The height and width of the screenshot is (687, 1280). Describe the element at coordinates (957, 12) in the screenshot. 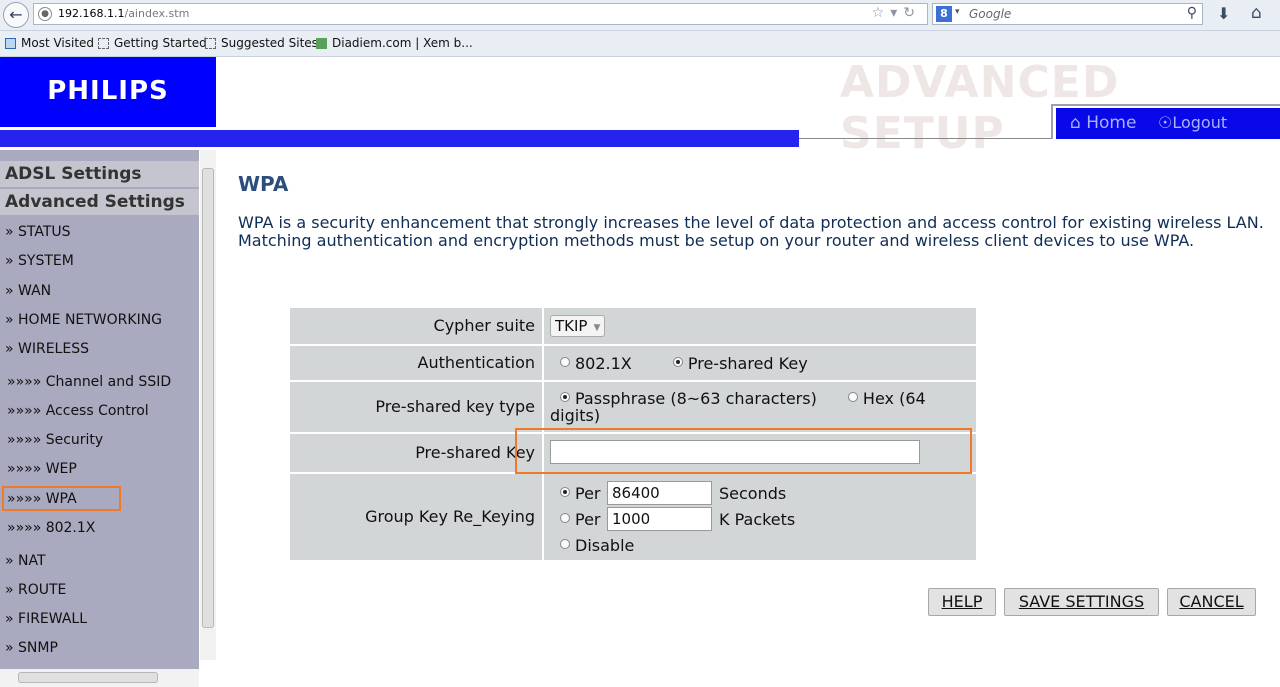

I see `chevron-down-icon: ▾` at that location.